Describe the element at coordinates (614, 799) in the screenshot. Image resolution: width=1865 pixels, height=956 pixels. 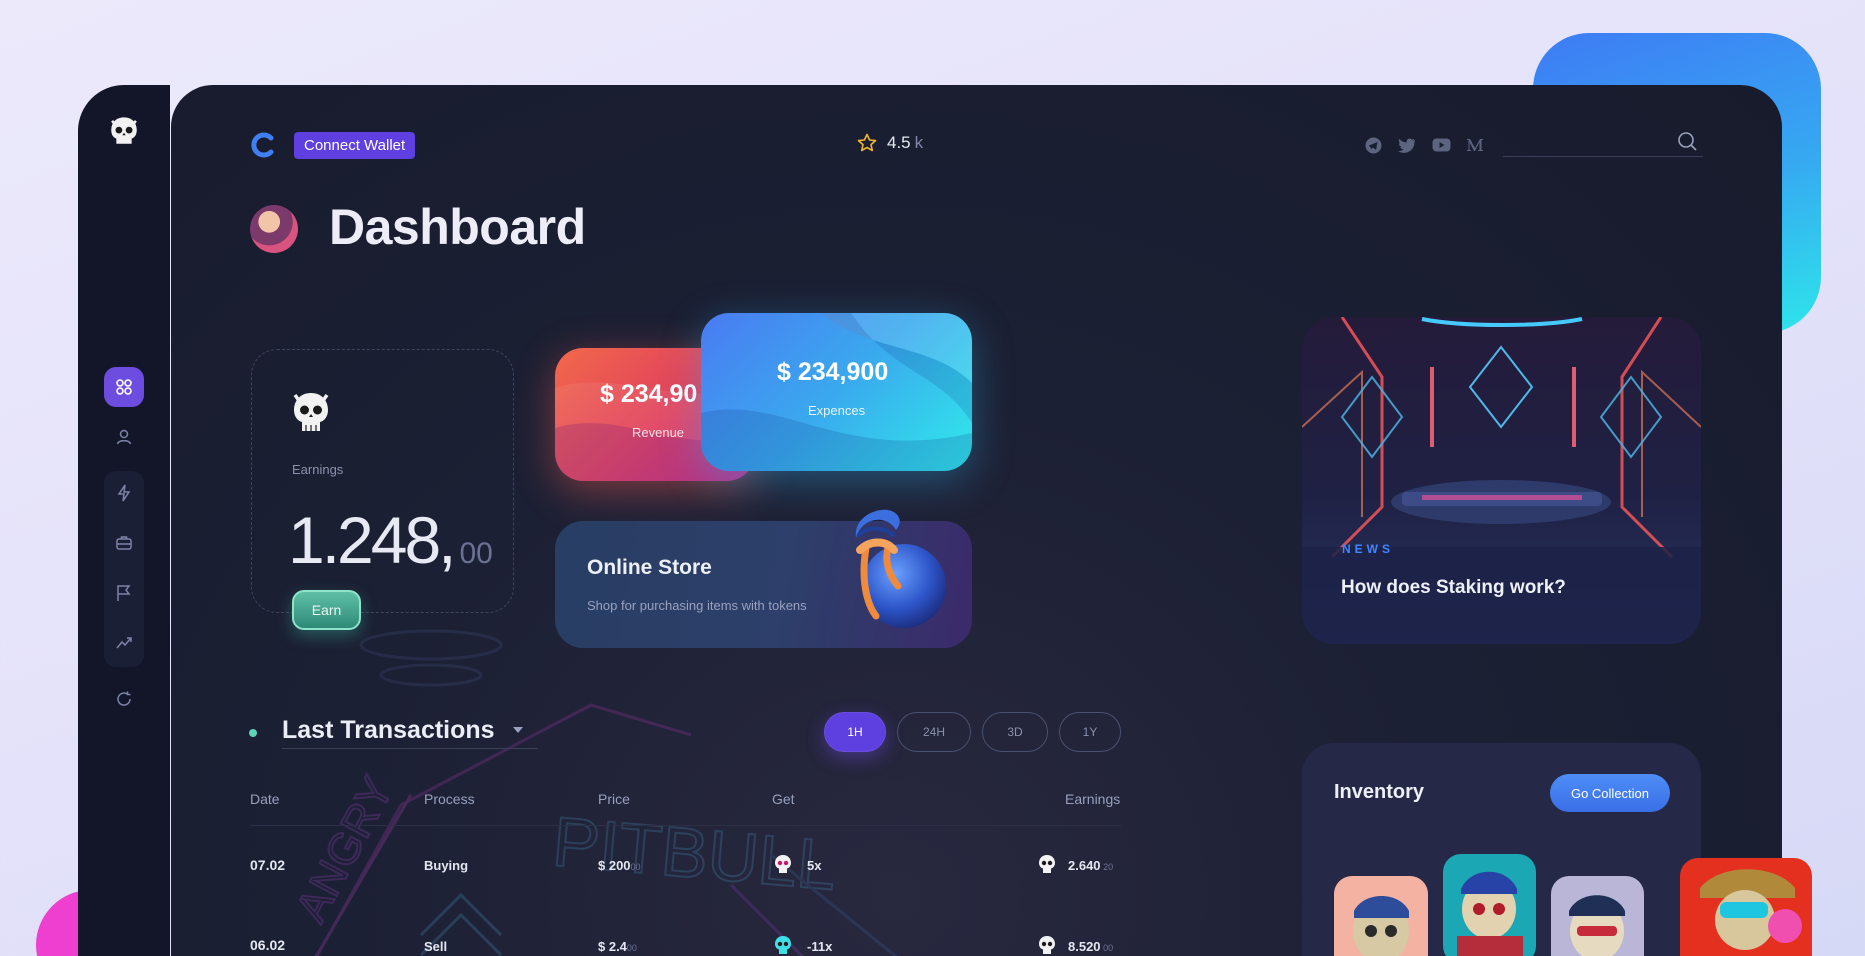
I see `column-header-price: Price` at that location.